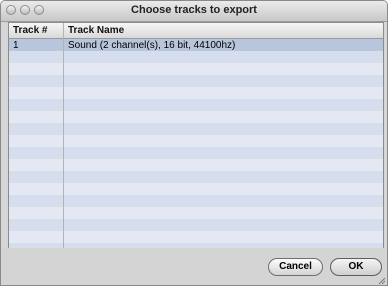 This screenshot has height=286, width=388. Describe the element at coordinates (381, 280) in the screenshot. I see `resize-grip-icon` at that location.